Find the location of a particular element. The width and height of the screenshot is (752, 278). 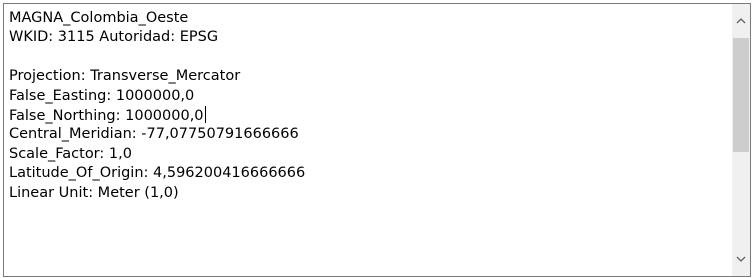

text-line-false-northing: False_Northing: 1000000,0 is located at coordinates (368, 115).